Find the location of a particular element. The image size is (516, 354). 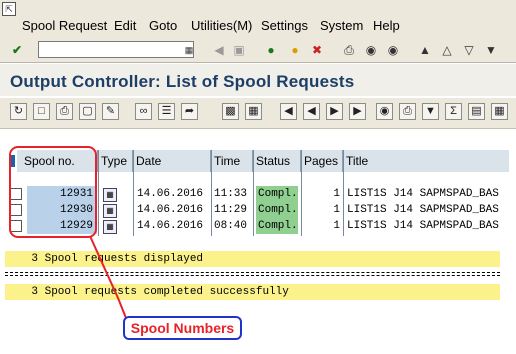

annotation-label: Spool Numbers is located at coordinates (182, 328).